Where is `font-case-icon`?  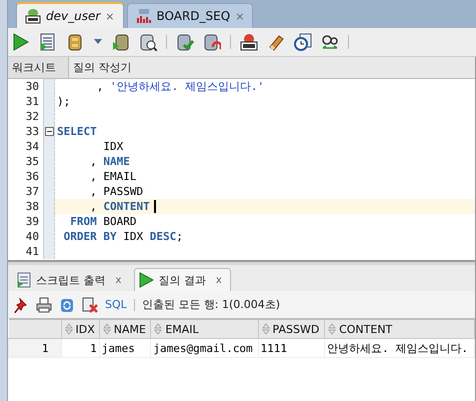
font-case-icon is located at coordinates (330, 42).